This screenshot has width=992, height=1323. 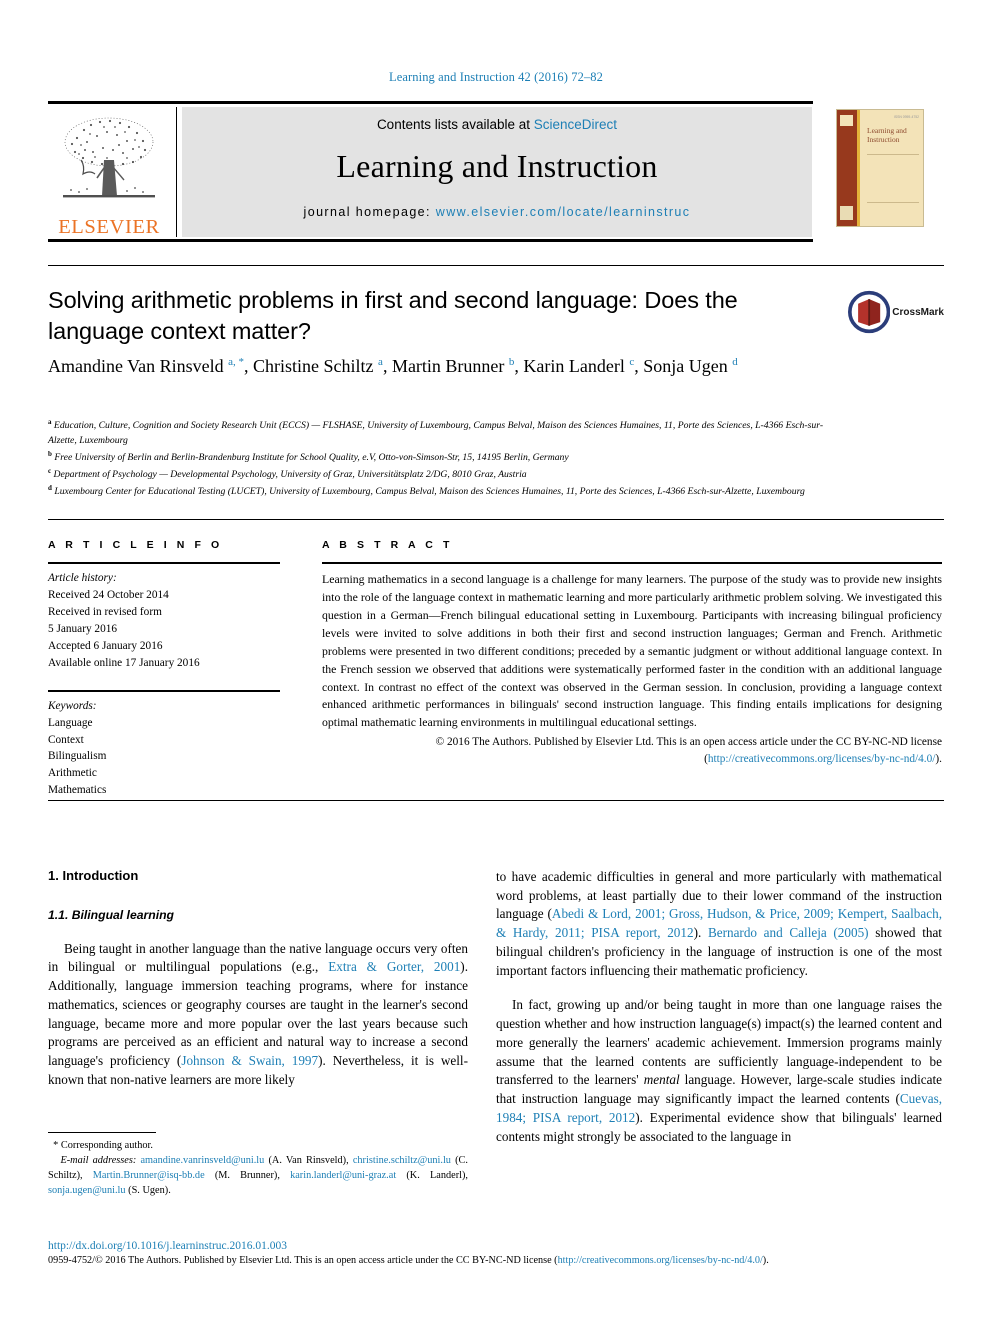 What do you see at coordinates (436, 1176) in the screenshot?
I see `email-person: (K. Landerl)` at bounding box center [436, 1176].